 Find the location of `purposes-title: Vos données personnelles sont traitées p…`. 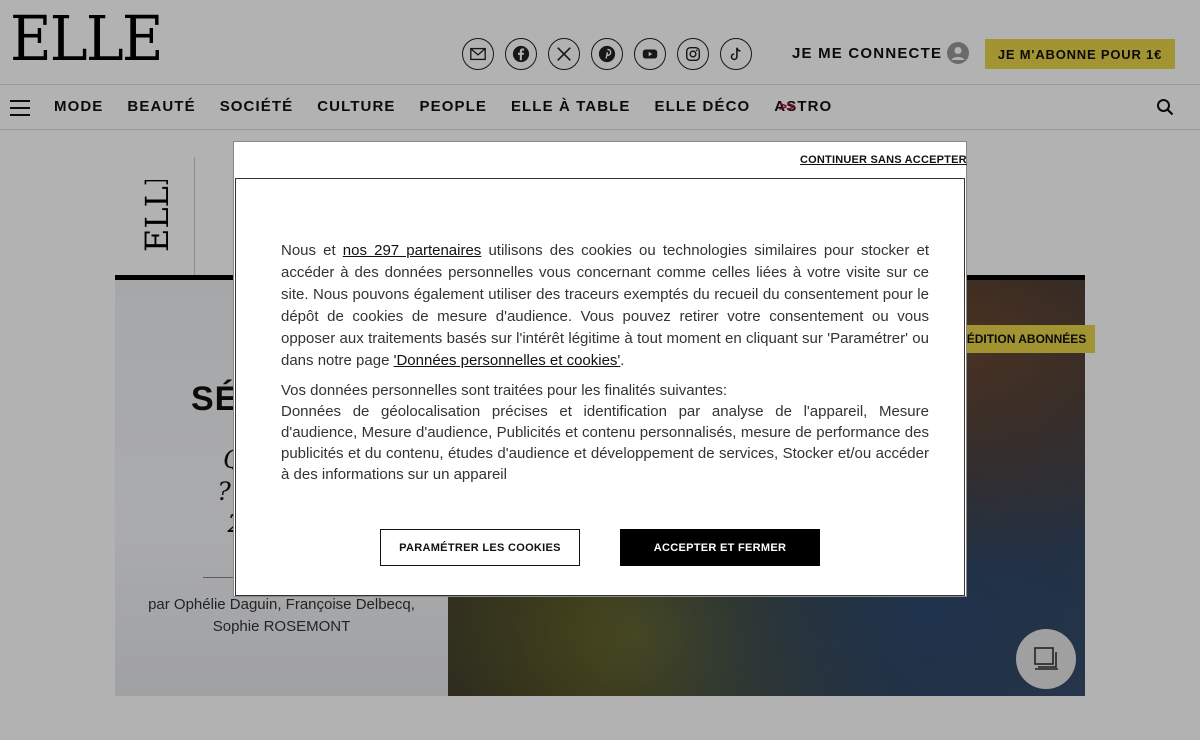

purposes-title: Vos données personnelles sont traitées p… is located at coordinates (504, 390).